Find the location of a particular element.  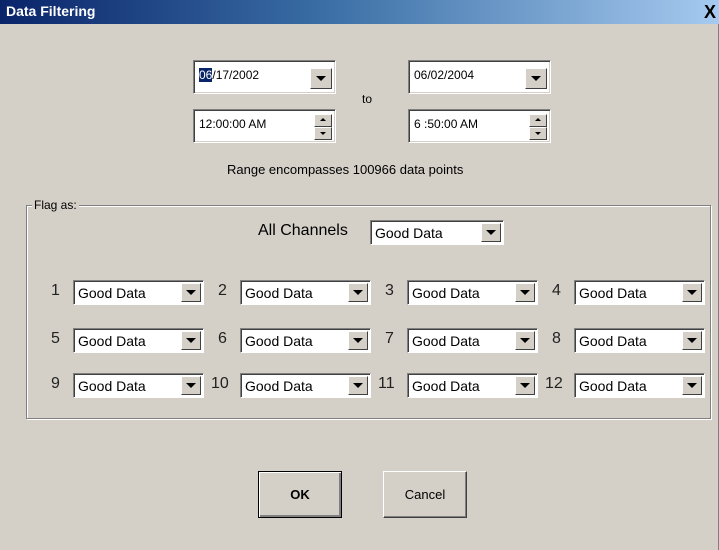

end-time-down-button is located at coordinates (538, 133).